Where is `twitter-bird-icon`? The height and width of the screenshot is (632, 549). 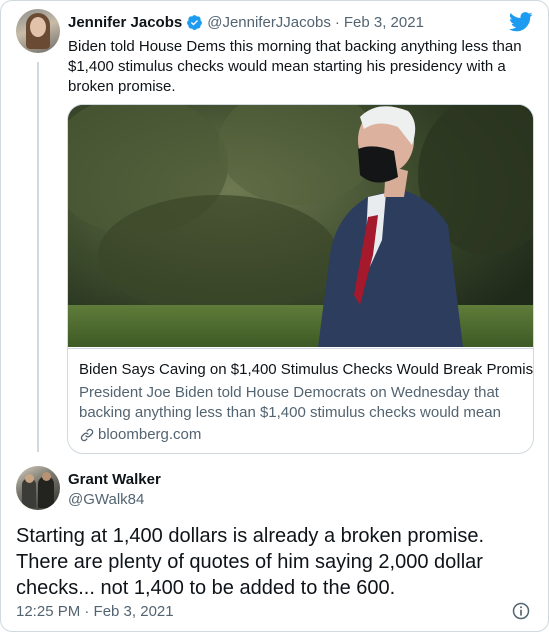 twitter-bird-icon is located at coordinates (521, 22).